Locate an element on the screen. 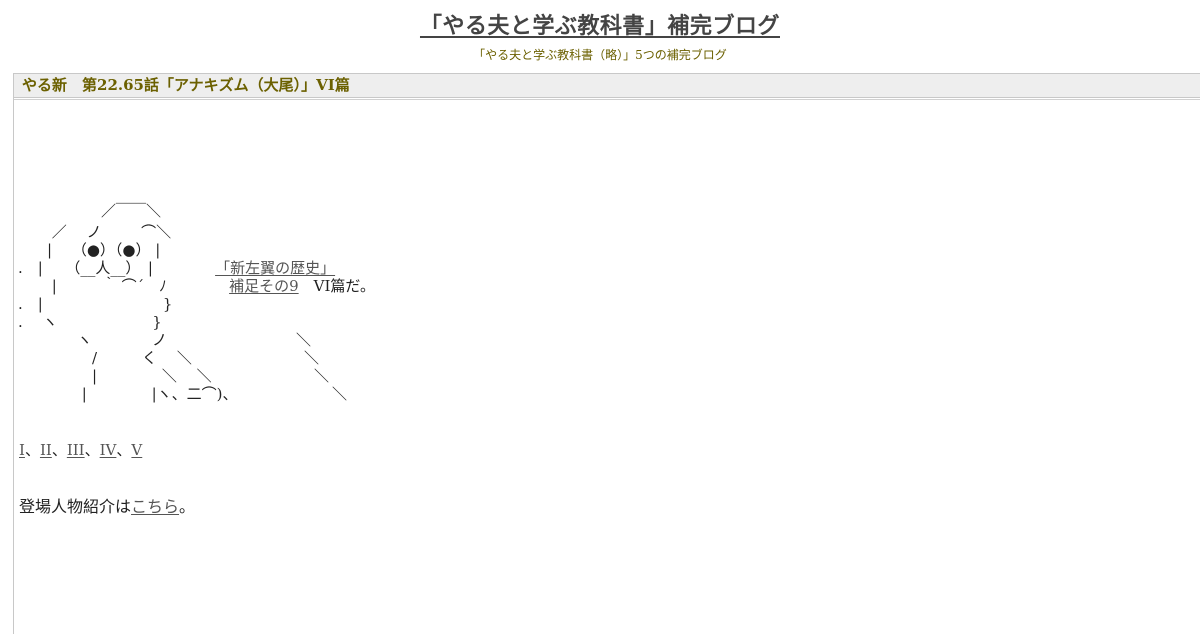 The height and width of the screenshot is (634, 1200). site-title-link: 「やる夫と学ぶ教科書」補完ブログ is located at coordinates (600, 24).